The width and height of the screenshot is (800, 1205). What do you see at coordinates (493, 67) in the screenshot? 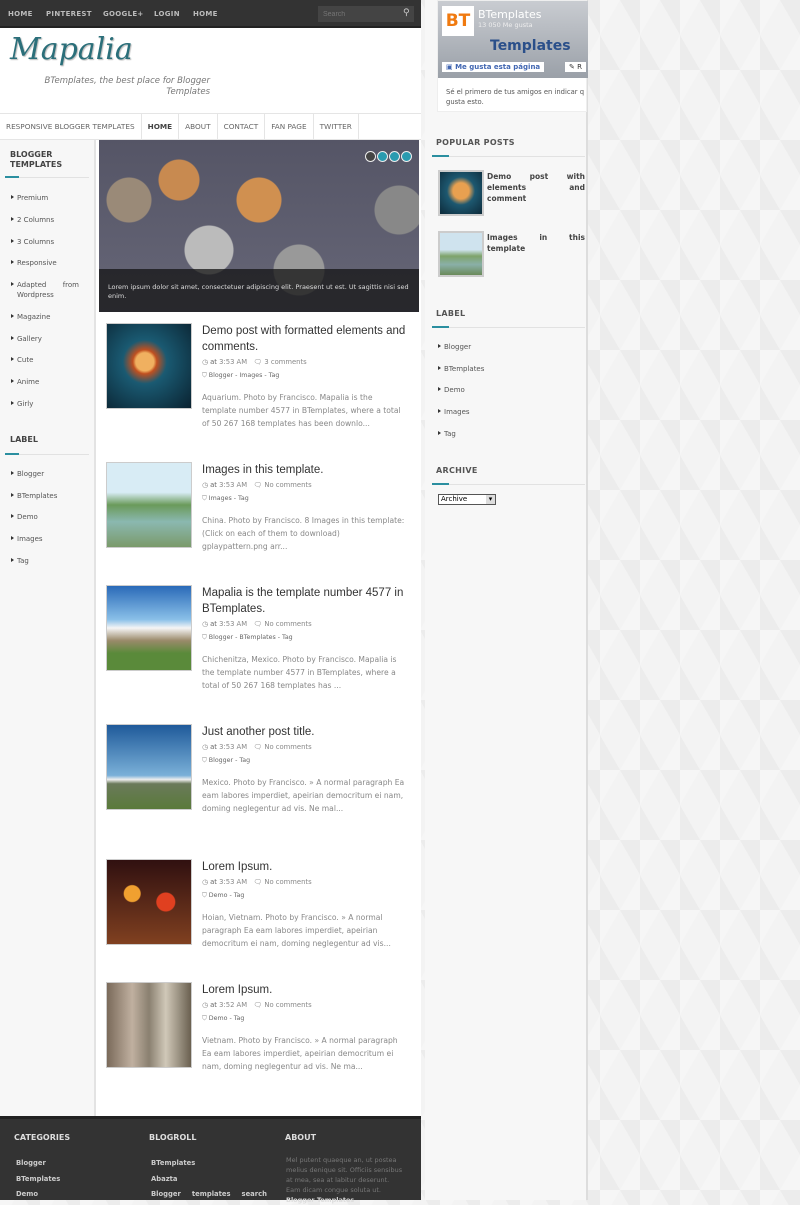
I see `fb-like-button: ▣ Me gusta esta página` at bounding box center [493, 67].